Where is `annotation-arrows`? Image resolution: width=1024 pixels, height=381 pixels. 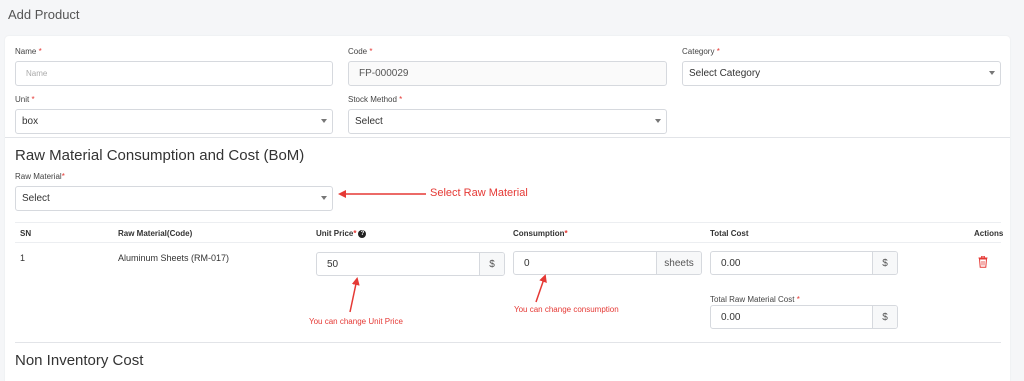 annotation-arrows is located at coordinates (442, 251).